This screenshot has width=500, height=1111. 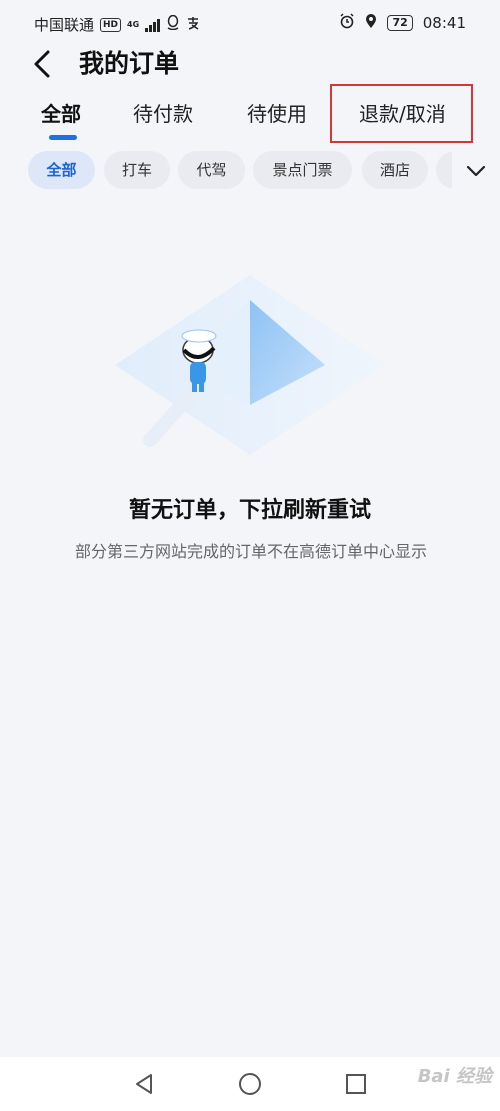 I want to click on square-recent-icon, so click(x=356, y=1084).